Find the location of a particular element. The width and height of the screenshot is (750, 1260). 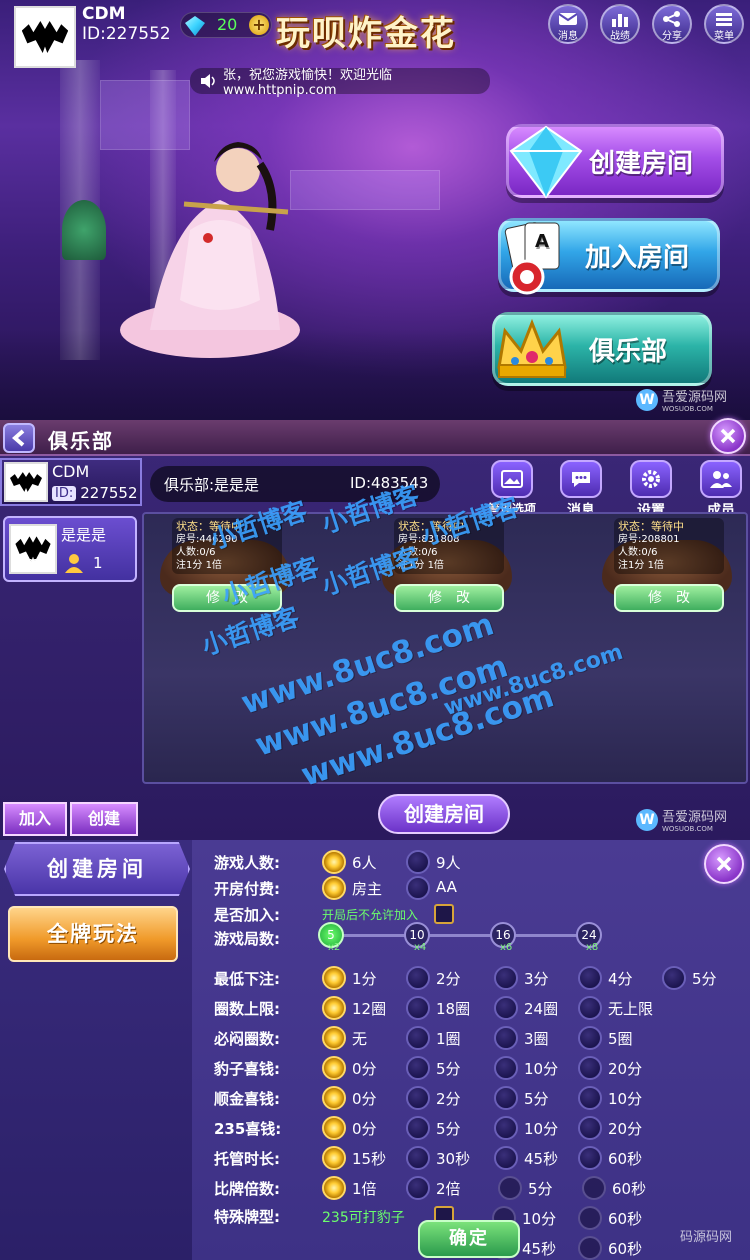

create-club-tab: 创建 is located at coordinates (104, 819).